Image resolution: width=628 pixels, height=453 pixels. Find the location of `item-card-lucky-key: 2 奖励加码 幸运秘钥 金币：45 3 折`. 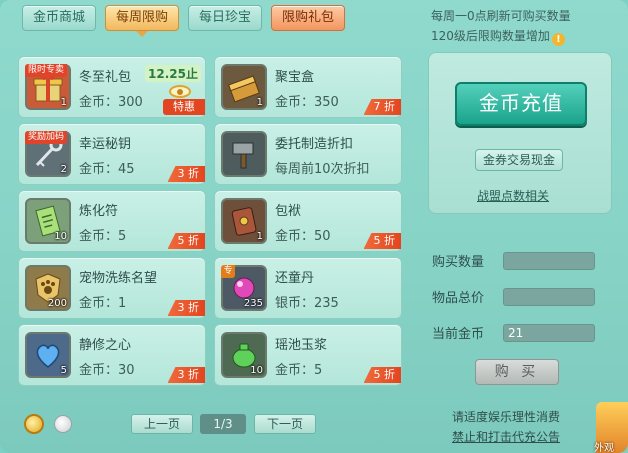

item-card-lucky-key: 2 奖励加码 幸运秘钥 金币：45 3 折 is located at coordinates (112, 154).